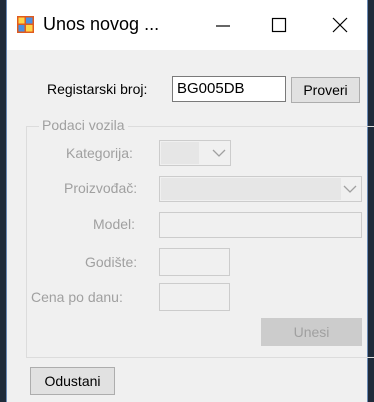 The height and width of the screenshot is (402, 374). I want to click on minimize-icon, so click(223, 26).